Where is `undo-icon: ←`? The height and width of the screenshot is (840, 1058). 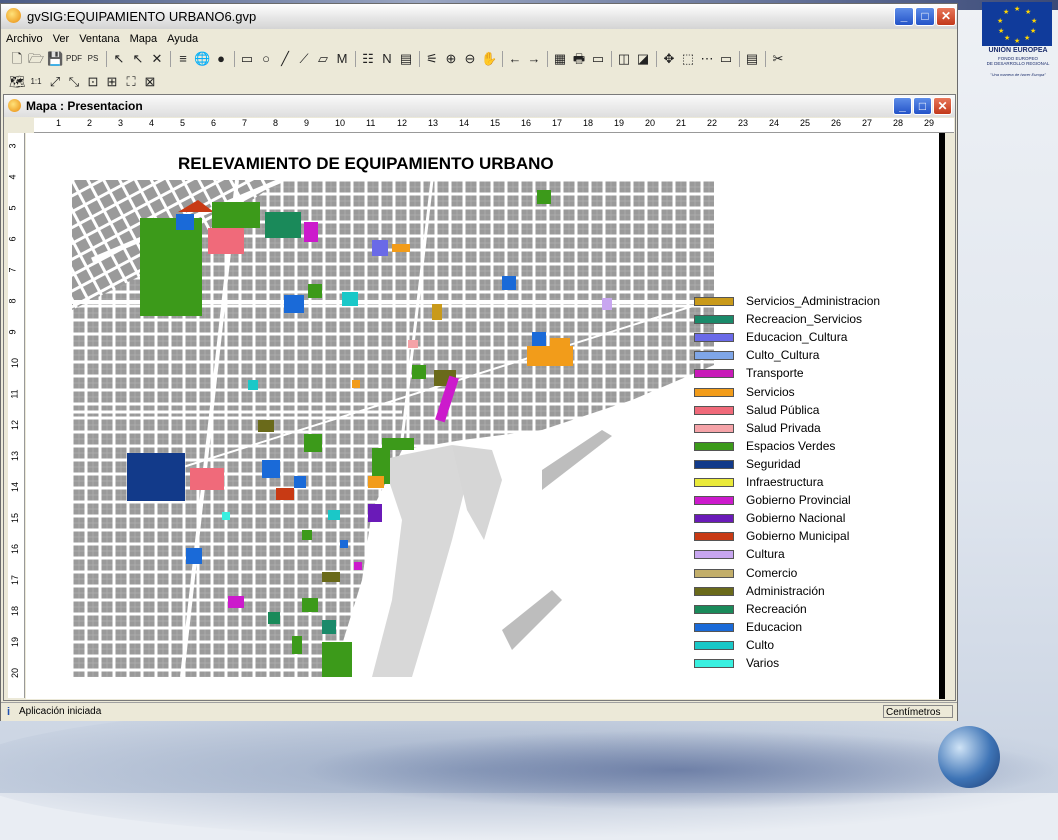 undo-icon: ← is located at coordinates (515, 59).